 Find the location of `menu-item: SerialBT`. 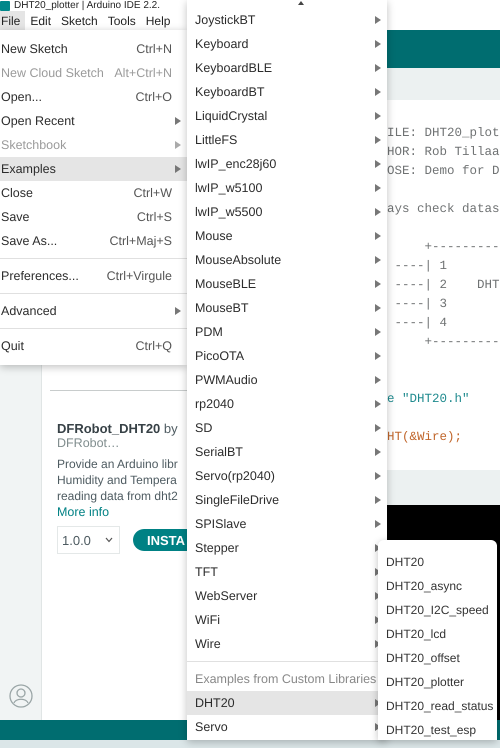

menu-item: SerialBT is located at coordinates (287, 452).